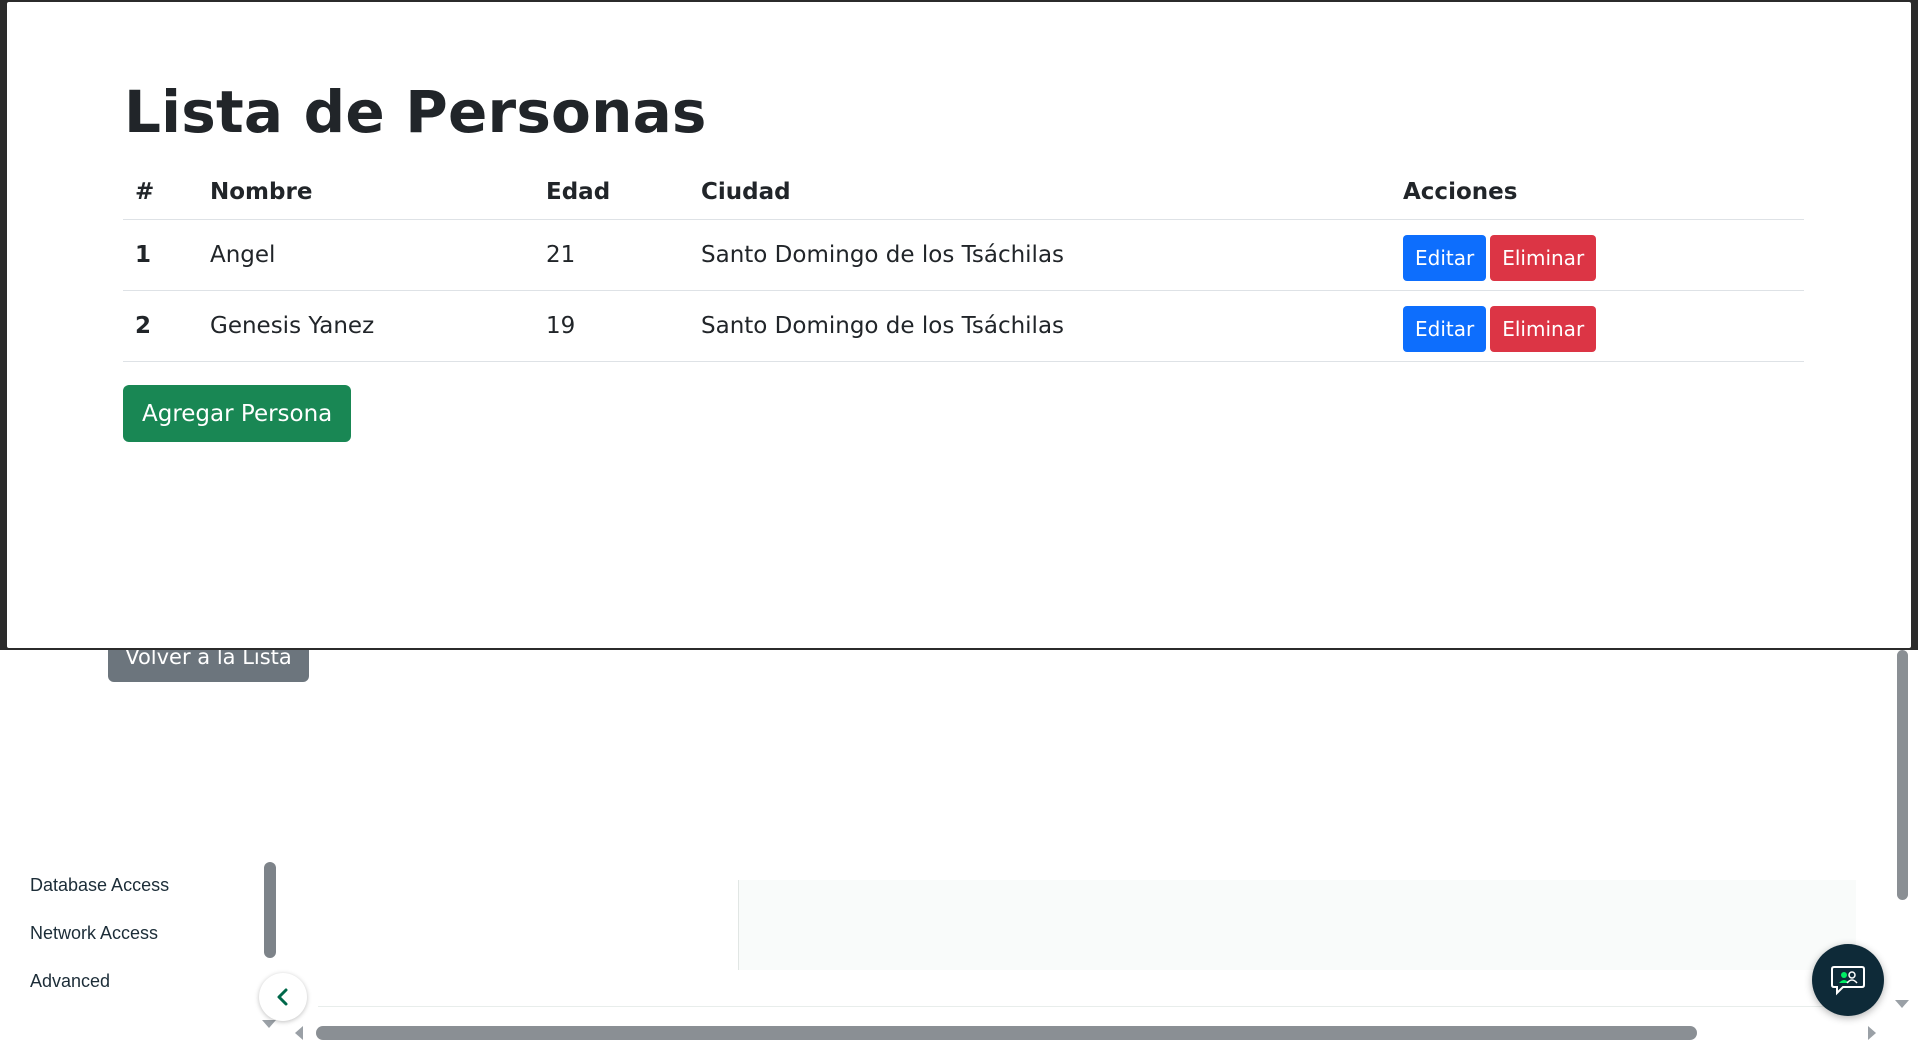 The image size is (1918, 1049). What do you see at coordinates (99, 885) in the screenshot?
I see `sidebar-item-database-access: Database Access` at bounding box center [99, 885].